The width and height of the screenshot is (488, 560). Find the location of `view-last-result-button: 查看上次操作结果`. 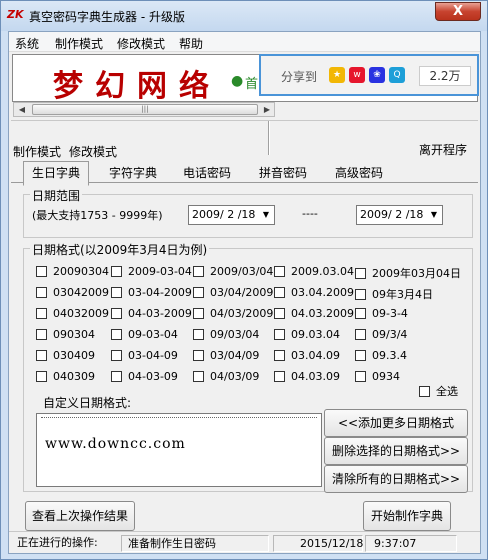

view-last-result-button: 查看上次操作结果 is located at coordinates (80, 516).